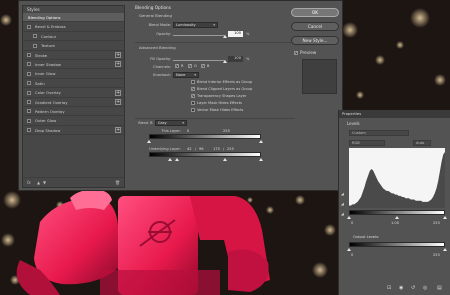 The height and width of the screenshot is (295, 450). What do you see at coordinates (73, 46) in the screenshot?
I see `style-item: Texture` at bounding box center [73, 46].